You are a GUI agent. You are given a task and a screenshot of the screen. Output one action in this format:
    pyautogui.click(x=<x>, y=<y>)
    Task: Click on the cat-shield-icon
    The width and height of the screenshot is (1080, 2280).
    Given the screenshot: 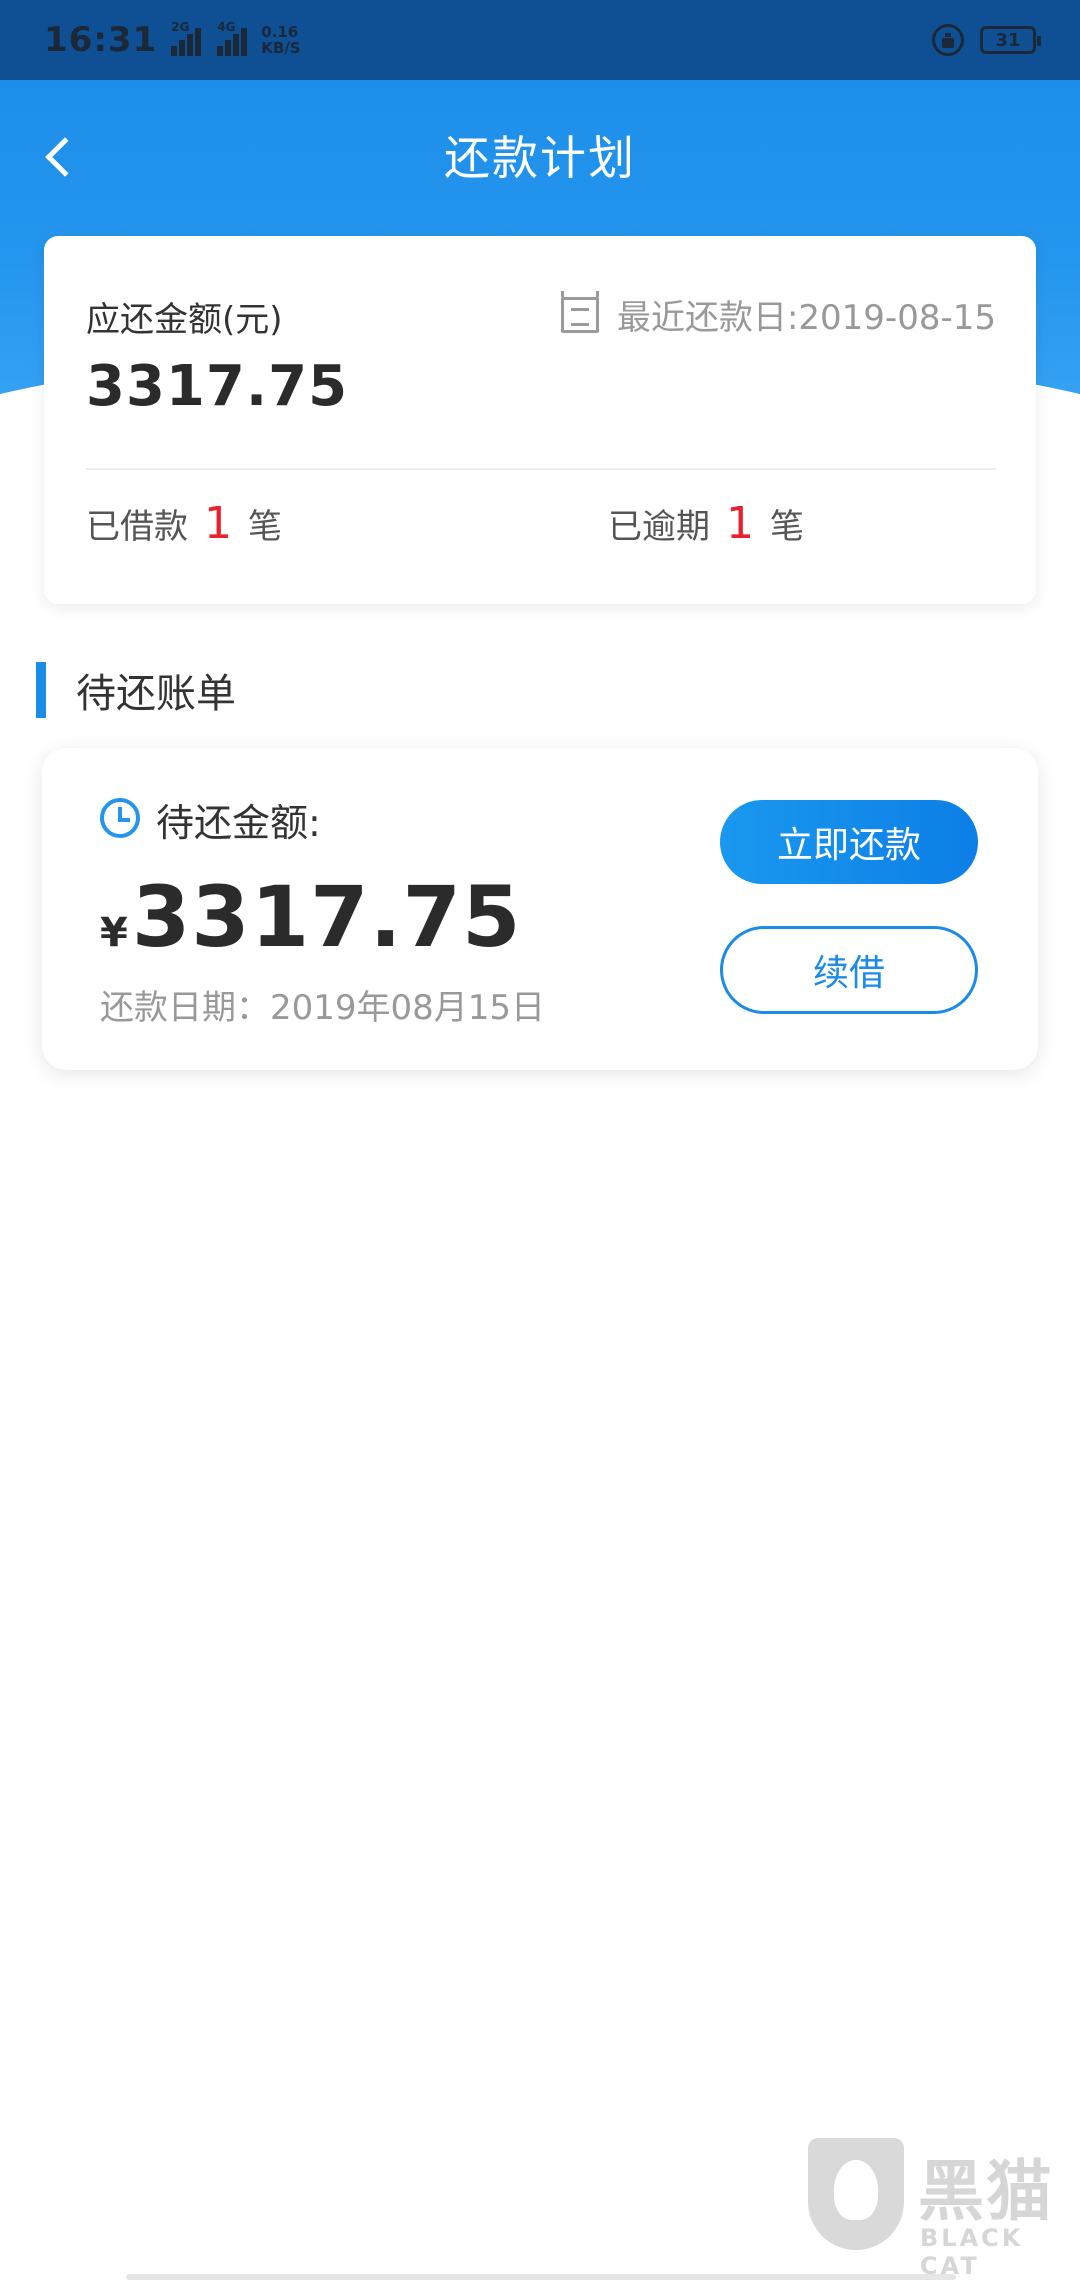 What is the action you would take?
    pyautogui.click(x=856, y=2194)
    